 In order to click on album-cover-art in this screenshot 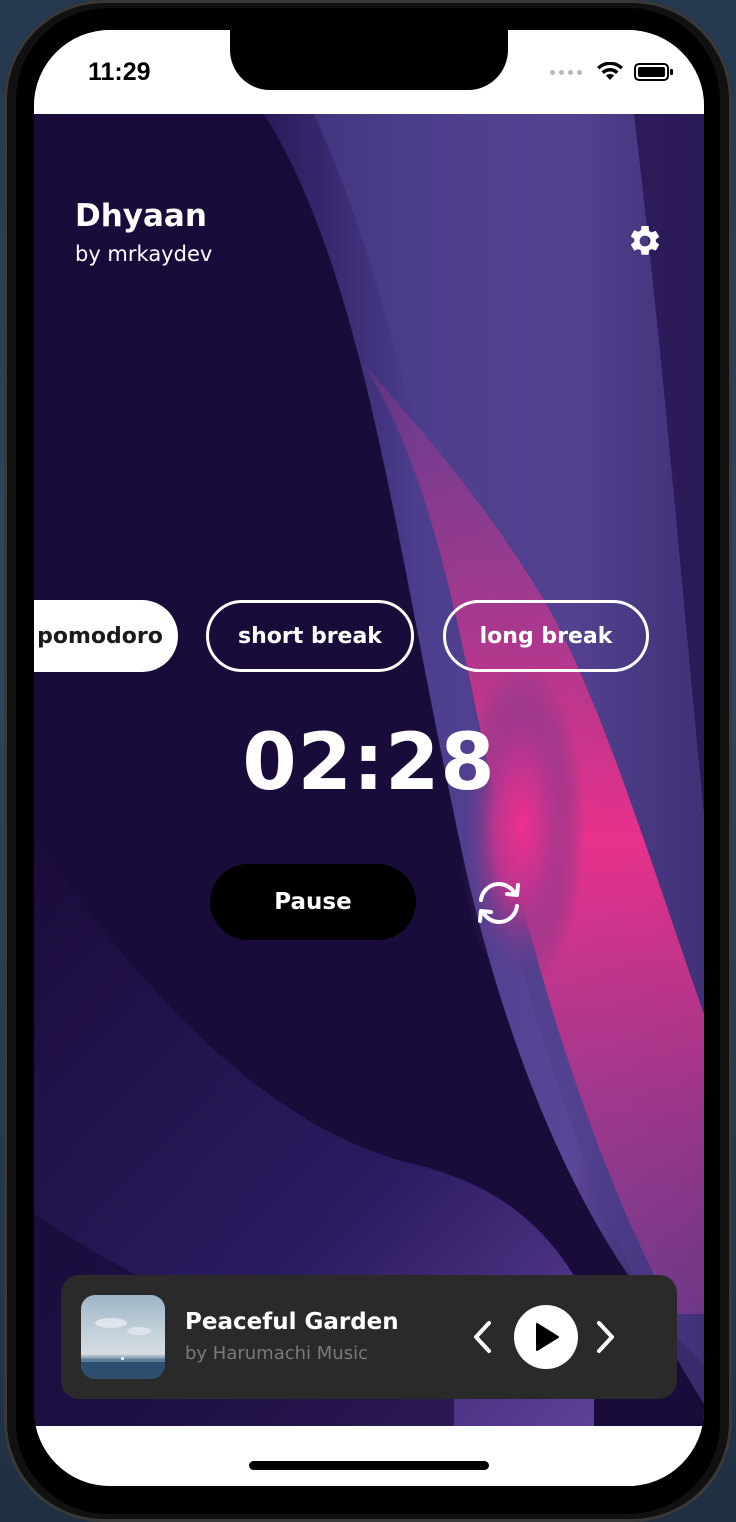, I will do `click(123, 1348)`.